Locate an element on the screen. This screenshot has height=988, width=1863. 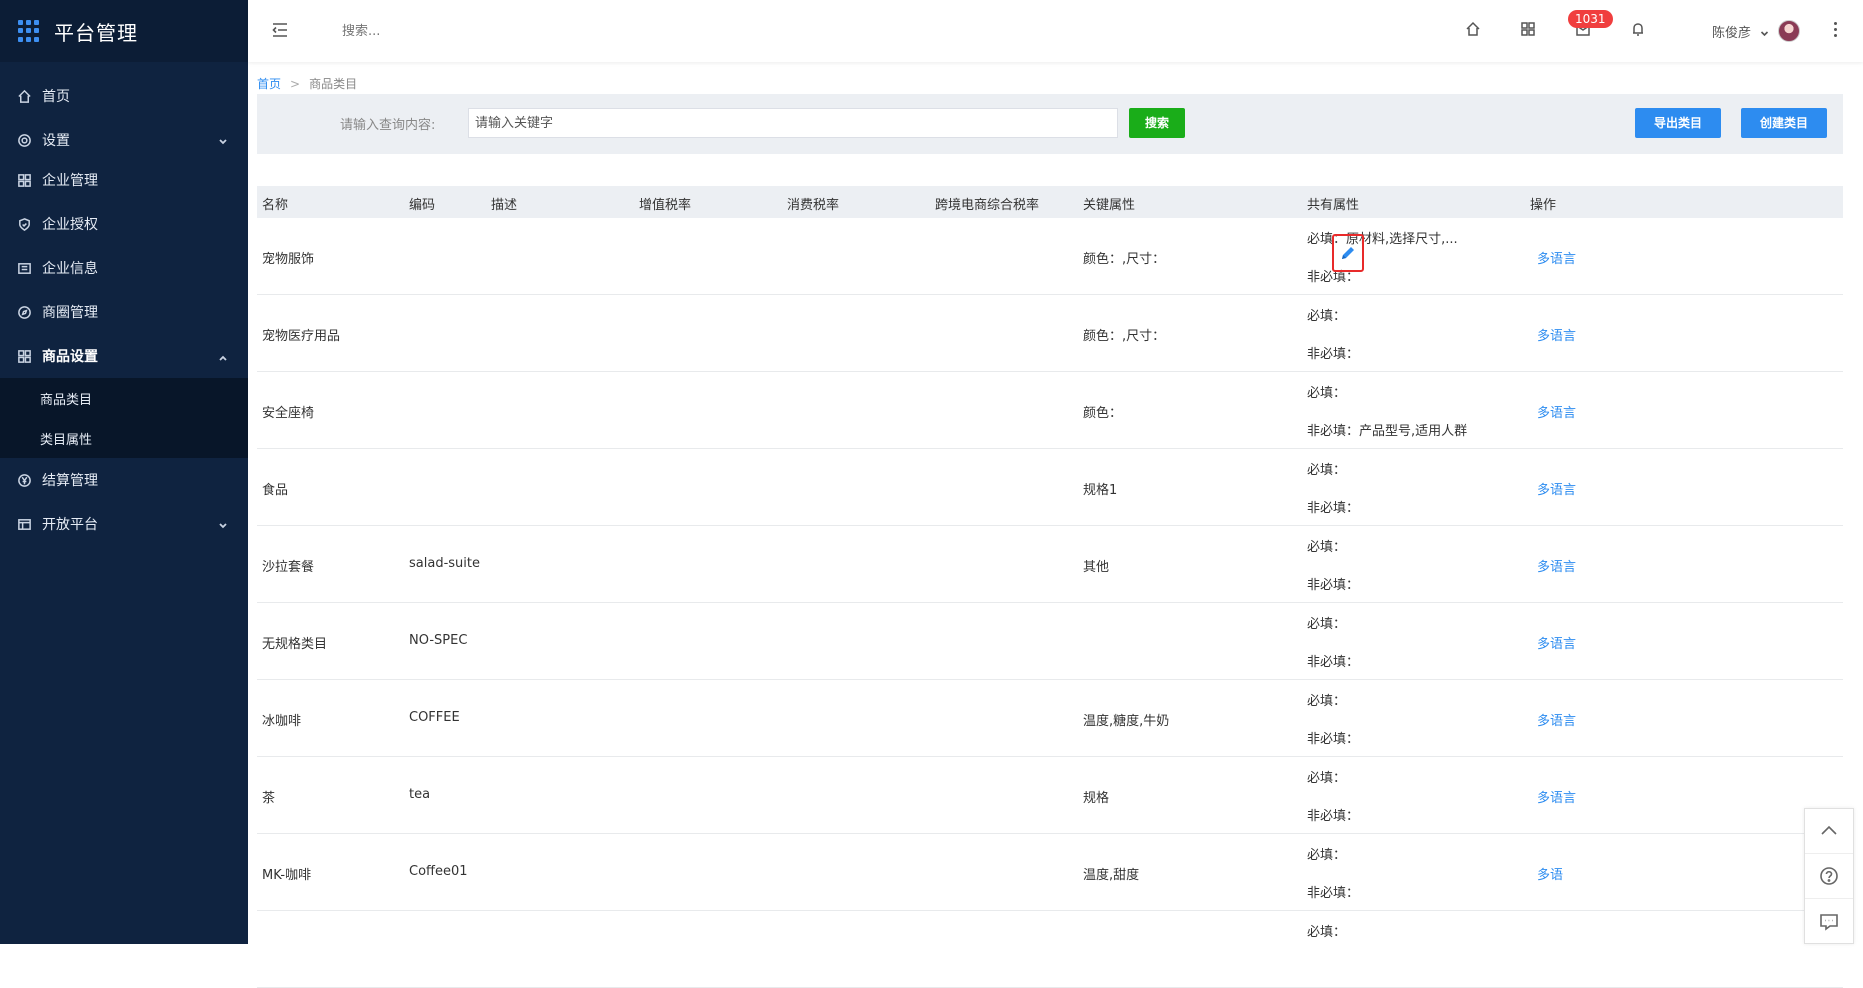
query-label: 请输入查询内容: is located at coordinates (388, 125).